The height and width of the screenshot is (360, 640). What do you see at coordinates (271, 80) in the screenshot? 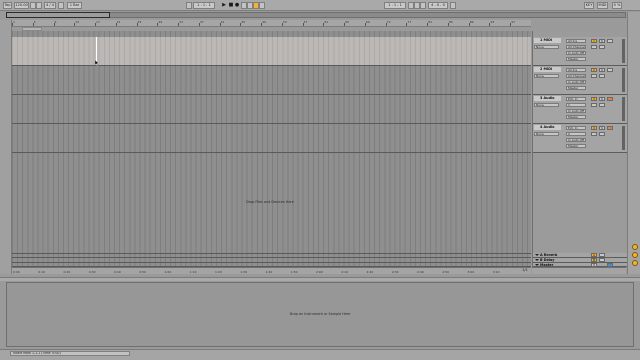
I see `track-lane-2-midi` at bounding box center [271, 80].